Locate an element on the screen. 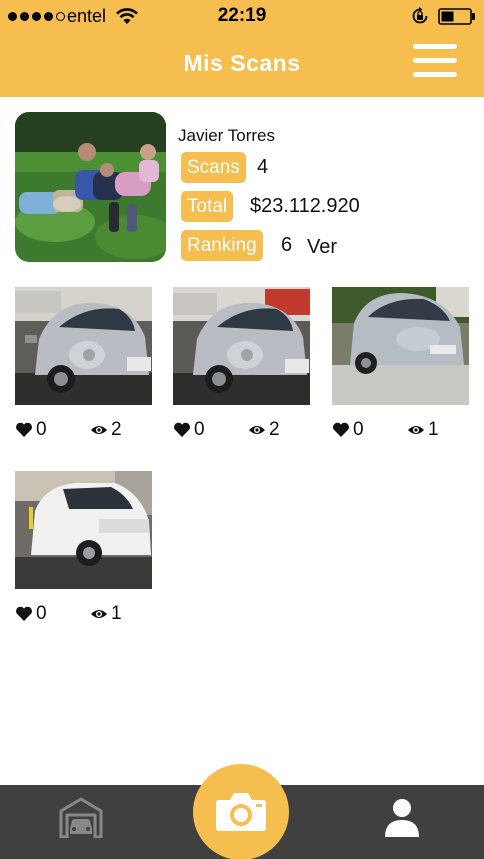  scans-badge: Scans is located at coordinates (213, 167).